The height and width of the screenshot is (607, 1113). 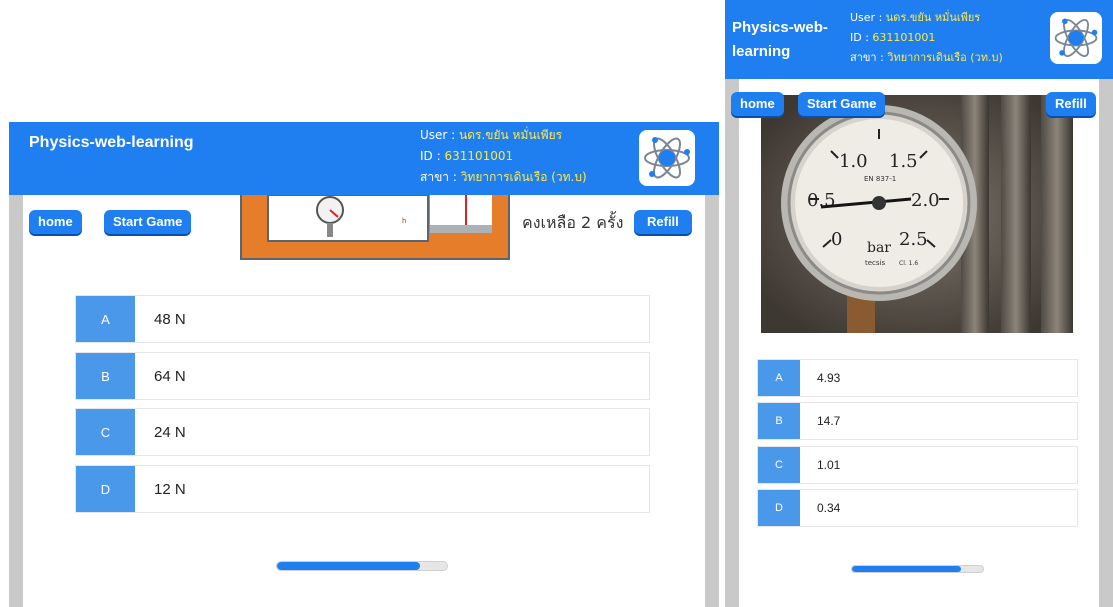 What do you see at coordinates (829, 508) in the screenshot?
I see `option-text: 0.34` at bounding box center [829, 508].